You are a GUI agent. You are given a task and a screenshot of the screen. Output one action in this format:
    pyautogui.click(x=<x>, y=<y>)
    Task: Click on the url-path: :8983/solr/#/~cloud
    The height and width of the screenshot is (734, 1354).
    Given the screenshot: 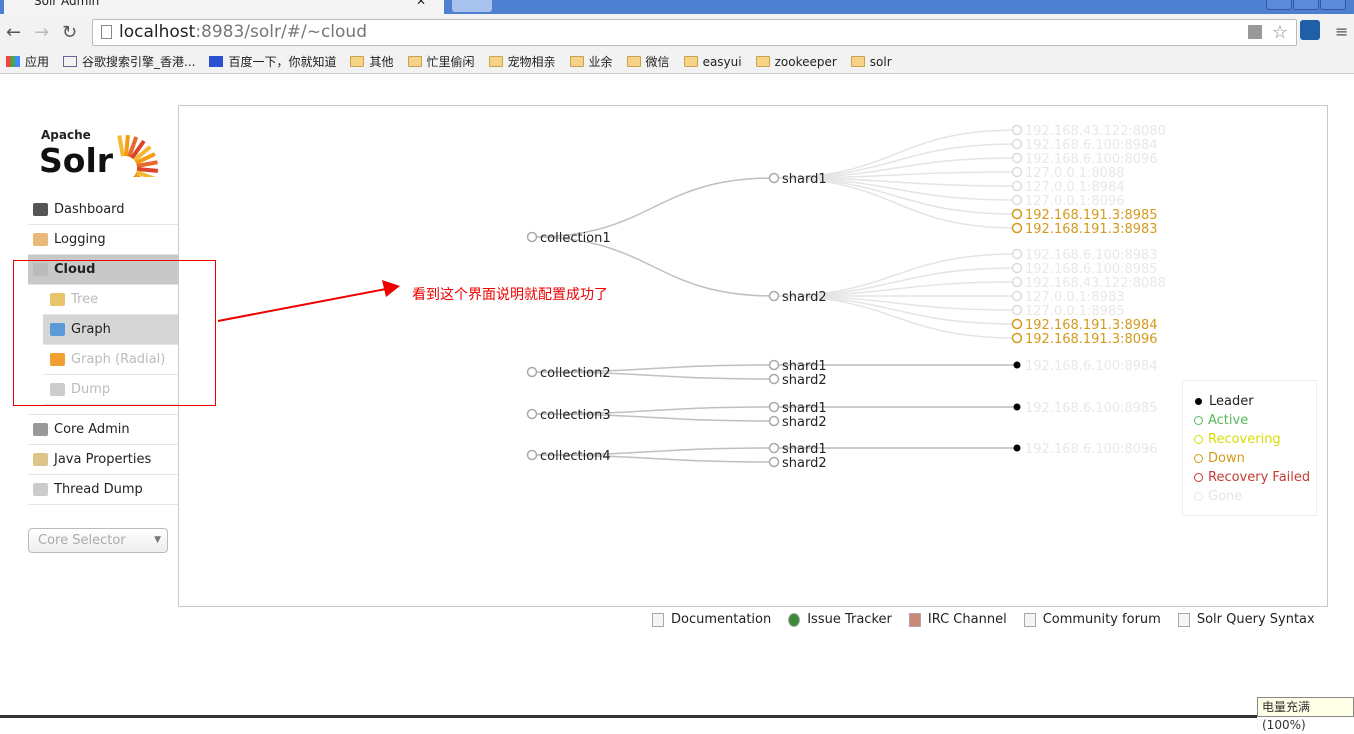 What is the action you would take?
    pyautogui.click(x=281, y=32)
    